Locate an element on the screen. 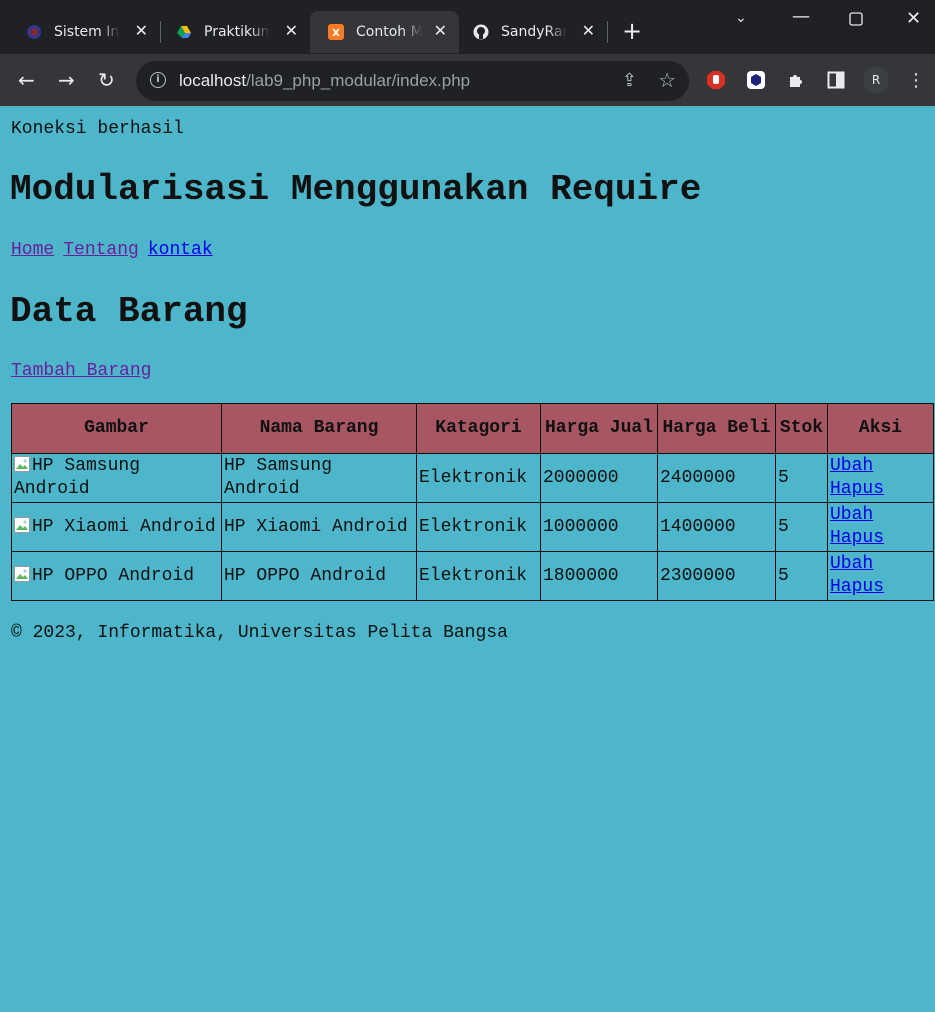  tab-title: Sistem Informasi is located at coordinates (87, 32).